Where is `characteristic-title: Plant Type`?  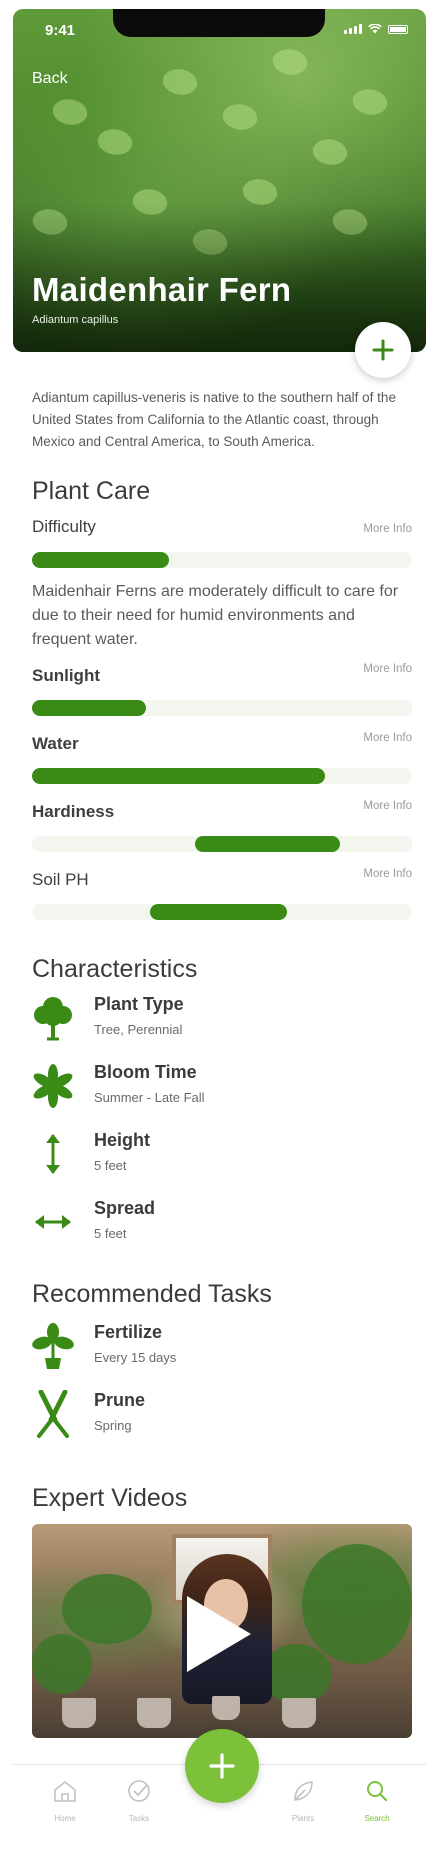 characteristic-title: Plant Type is located at coordinates (139, 1004).